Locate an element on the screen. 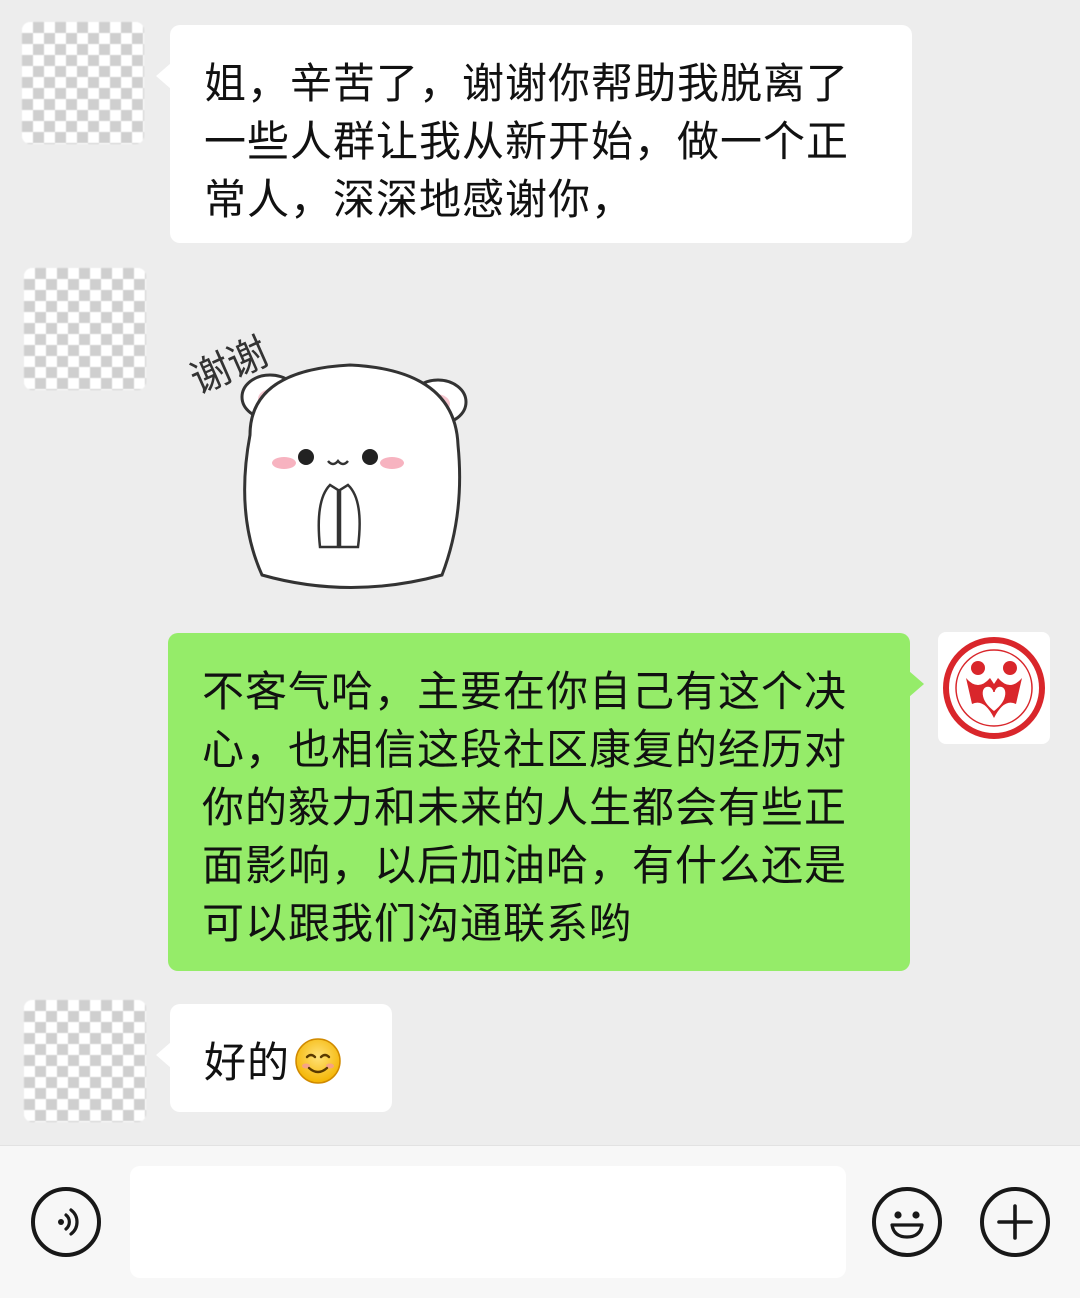 The image size is (1080, 1298). organization-logo-icon is located at coordinates (994, 688).